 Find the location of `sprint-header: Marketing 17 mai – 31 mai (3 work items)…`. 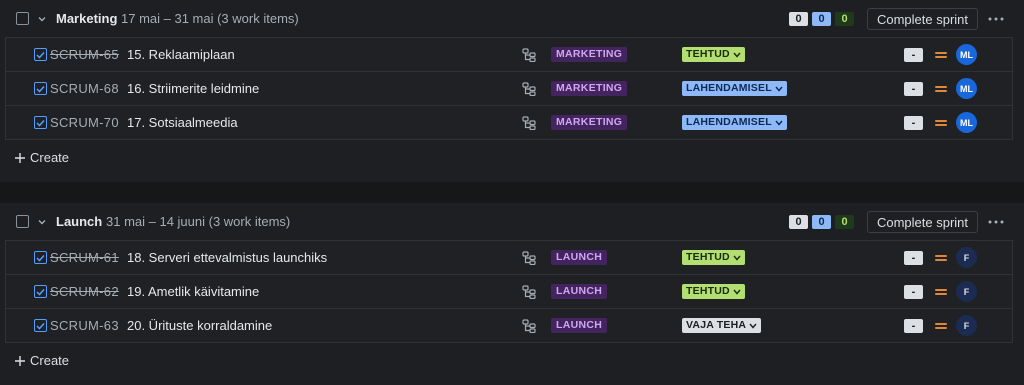

sprint-header: Marketing 17 mai – 31 mai (3 work items)… is located at coordinates (512, 18).